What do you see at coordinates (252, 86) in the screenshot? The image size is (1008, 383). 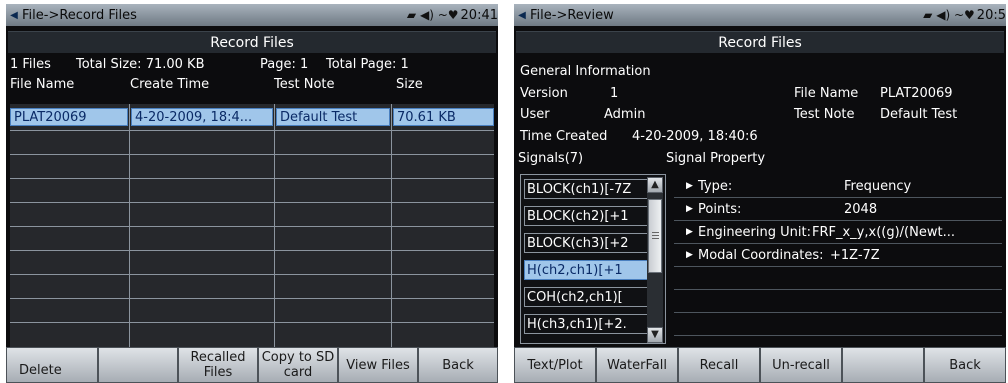 I see `table-header: File Name Create Time Test Note Size` at bounding box center [252, 86].